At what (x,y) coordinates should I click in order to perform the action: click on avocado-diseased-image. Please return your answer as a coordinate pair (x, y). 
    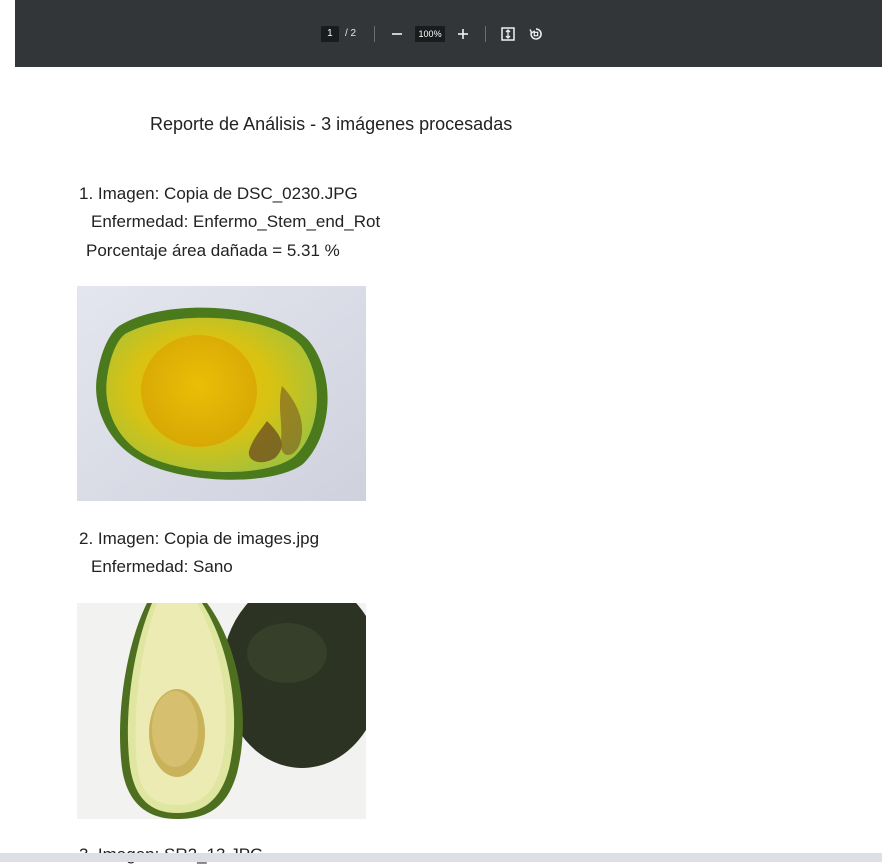
    Looking at the image, I should click on (221, 393).